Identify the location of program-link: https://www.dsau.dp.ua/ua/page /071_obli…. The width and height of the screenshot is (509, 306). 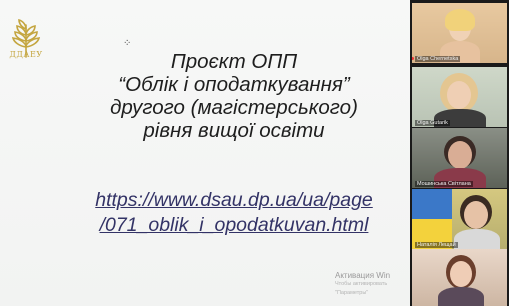
(234, 213).